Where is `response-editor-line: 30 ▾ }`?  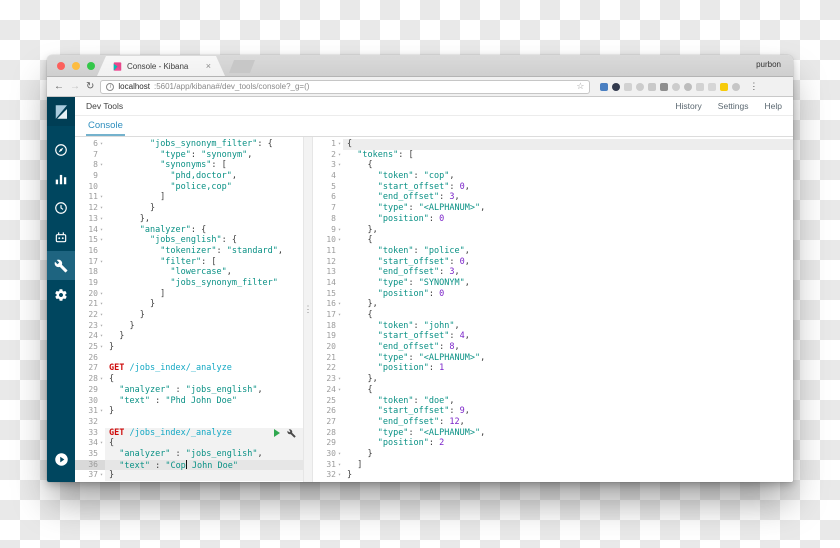 response-editor-line: 30 ▾ } is located at coordinates (553, 454).